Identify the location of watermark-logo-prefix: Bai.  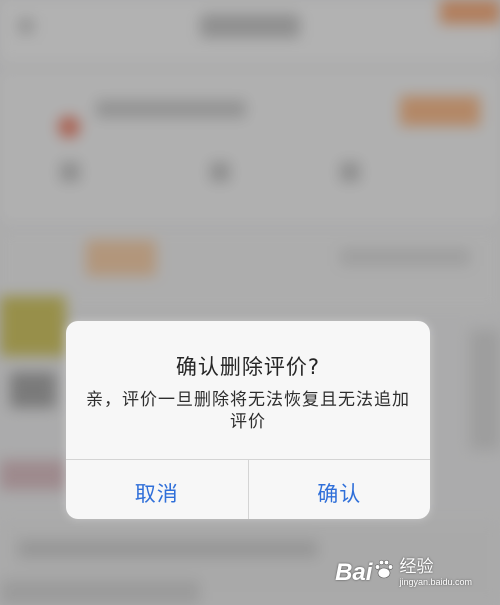
(354, 572).